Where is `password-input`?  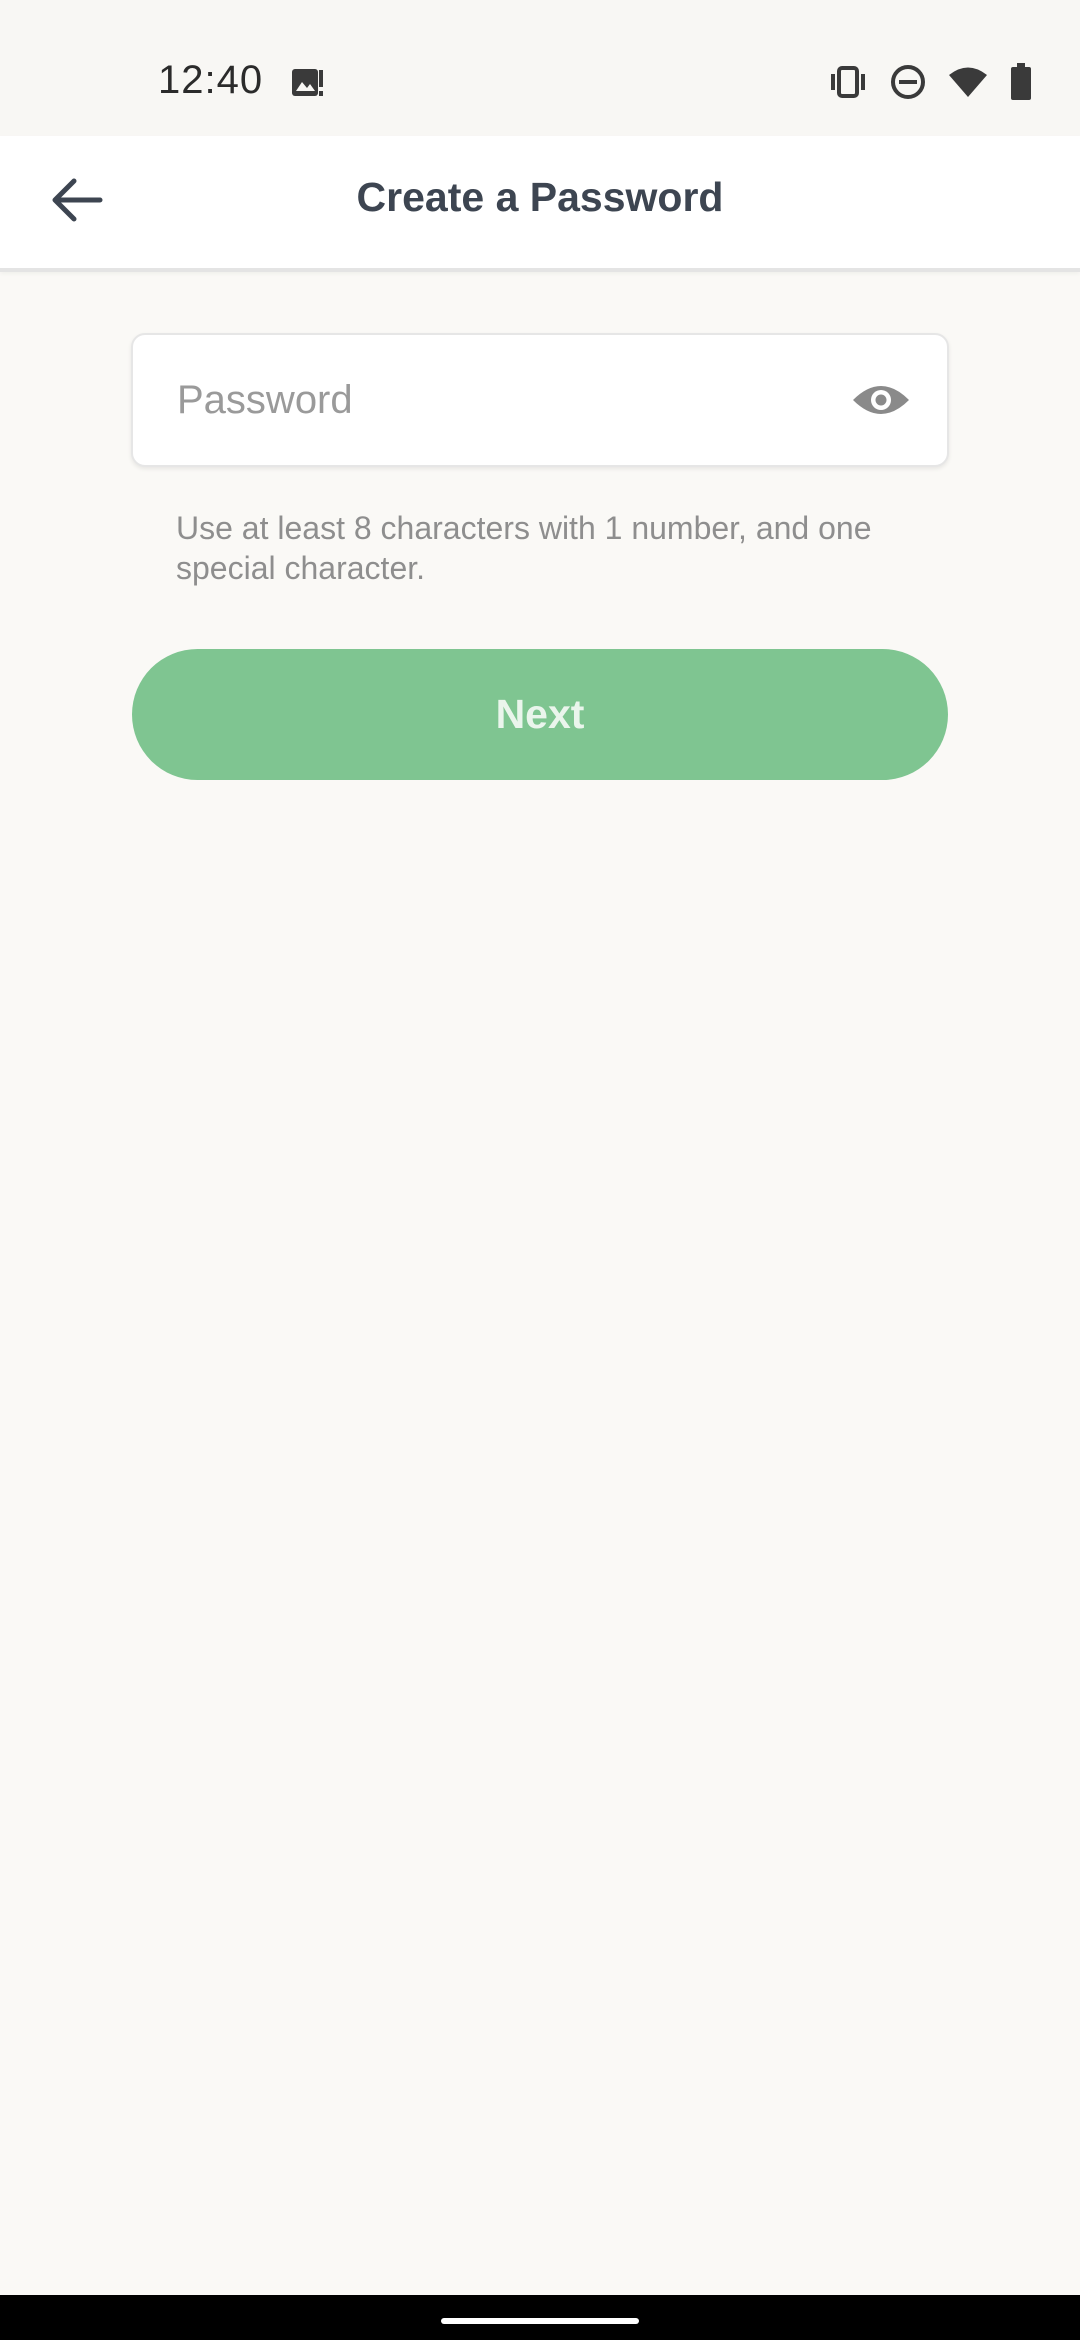 password-input is located at coordinates (497, 400).